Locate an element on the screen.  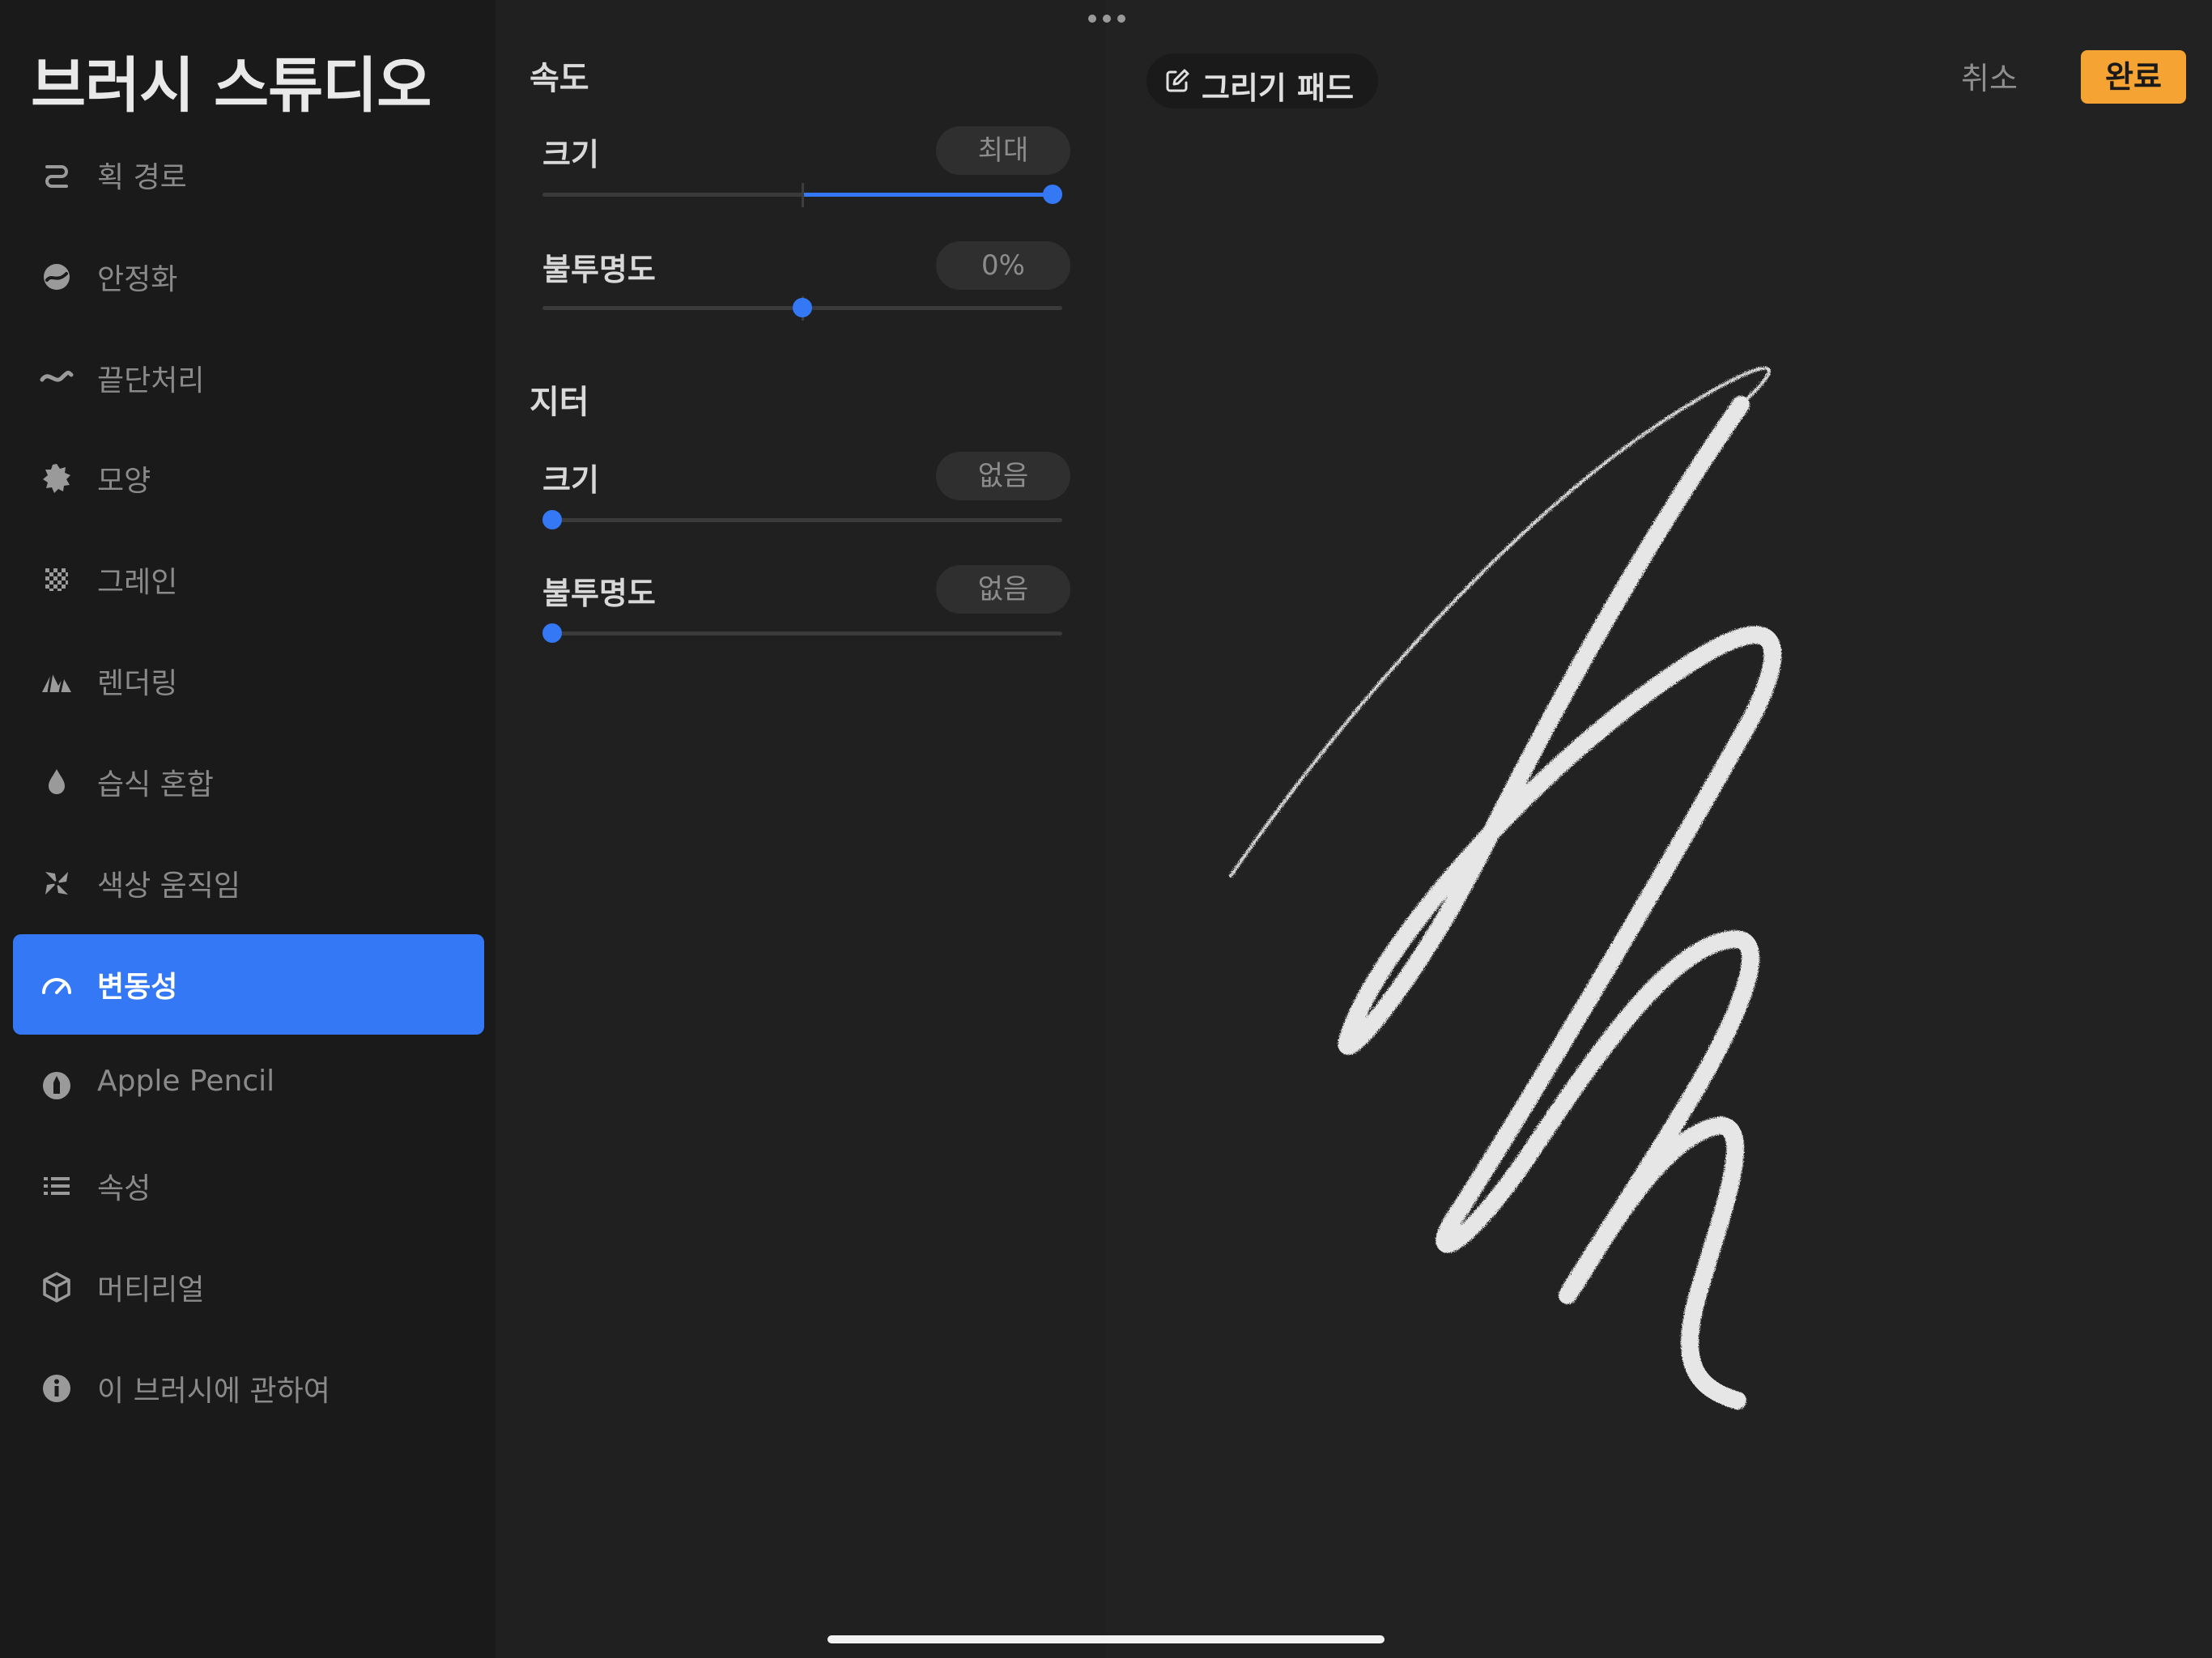
done-button: 완료 is located at coordinates (2133, 77).